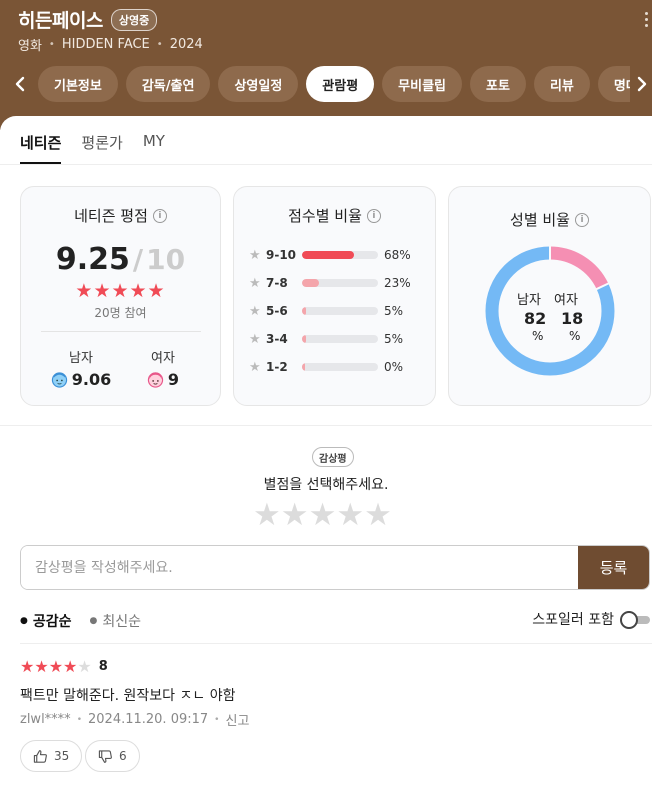 Image resolution: width=652 pixels, height=785 pixels. I want to click on review-text: 팩트만 말해준다. 원작보다 ㅈㄴ 야함, so click(128, 696).